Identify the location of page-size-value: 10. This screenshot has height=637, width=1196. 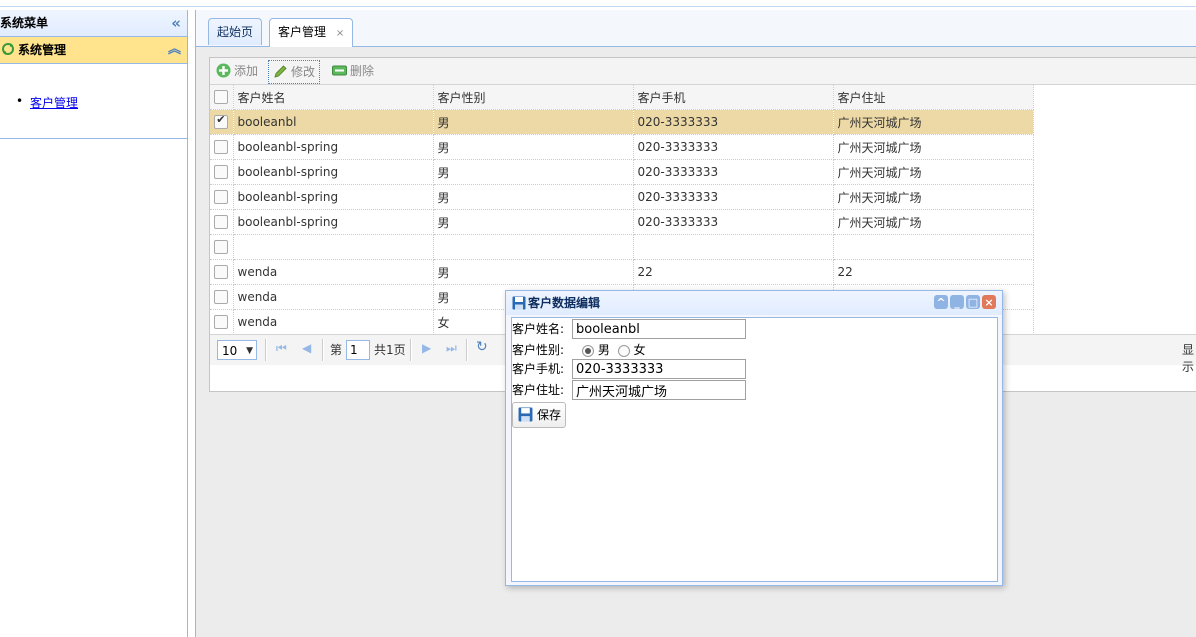
(230, 351).